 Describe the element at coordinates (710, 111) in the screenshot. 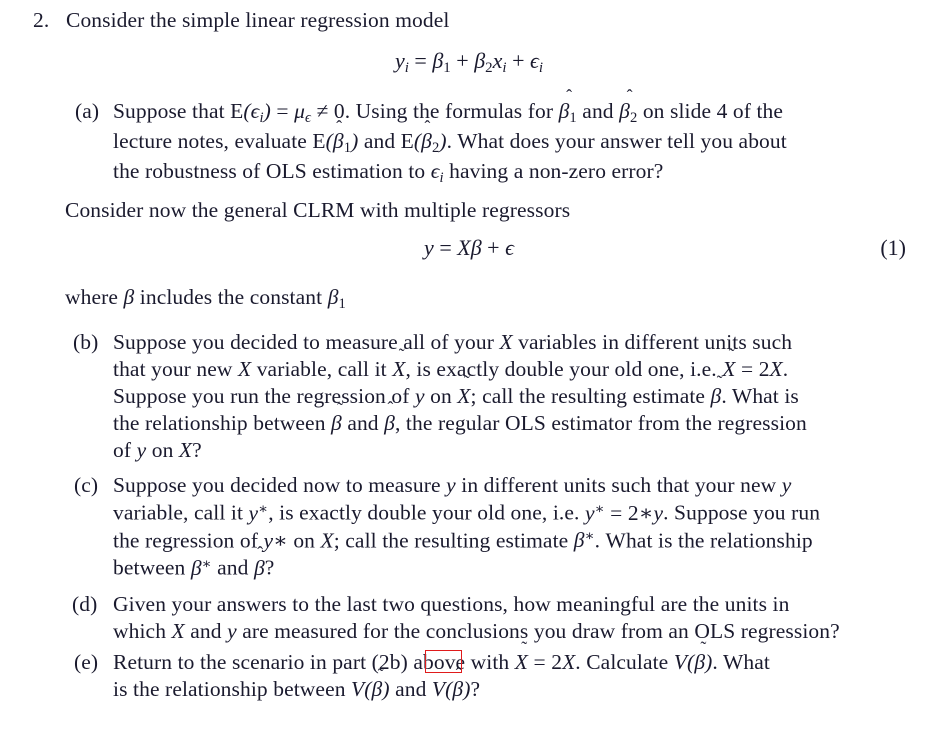

I see `part-a-line1-post: on slide 4 of the` at that location.